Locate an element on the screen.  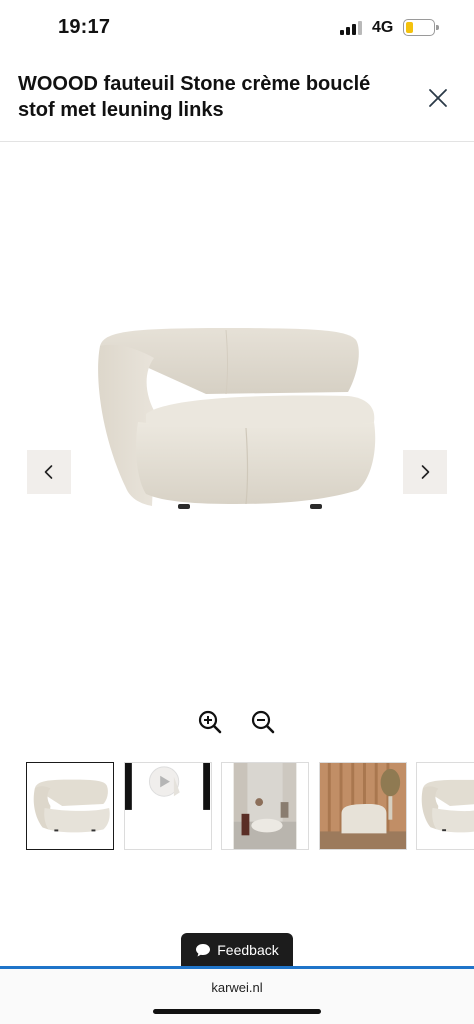
zoom-out-button is located at coordinates (263, 722).